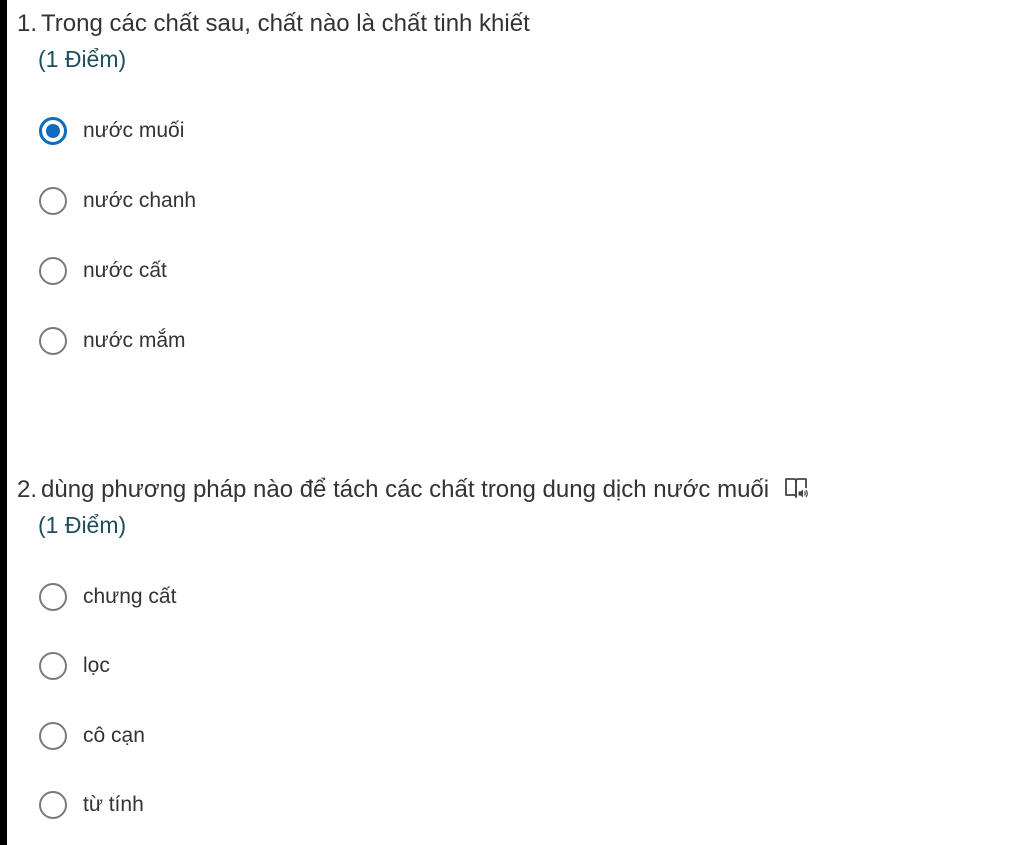 The image size is (1024, 845). What do you see at coordinates (125, 270) in the screenshot?
I see `option-label: nước cất` at bounding box center [125, 270].